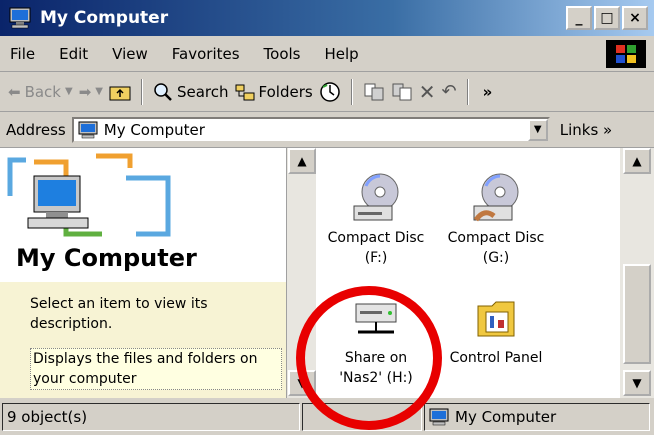 Image resolution: width=654 pixels, height=435 pixels. Describe the element at coordinates (496, 258) in the screenshot. I see `drive-label-line2: (G:)` at that location.